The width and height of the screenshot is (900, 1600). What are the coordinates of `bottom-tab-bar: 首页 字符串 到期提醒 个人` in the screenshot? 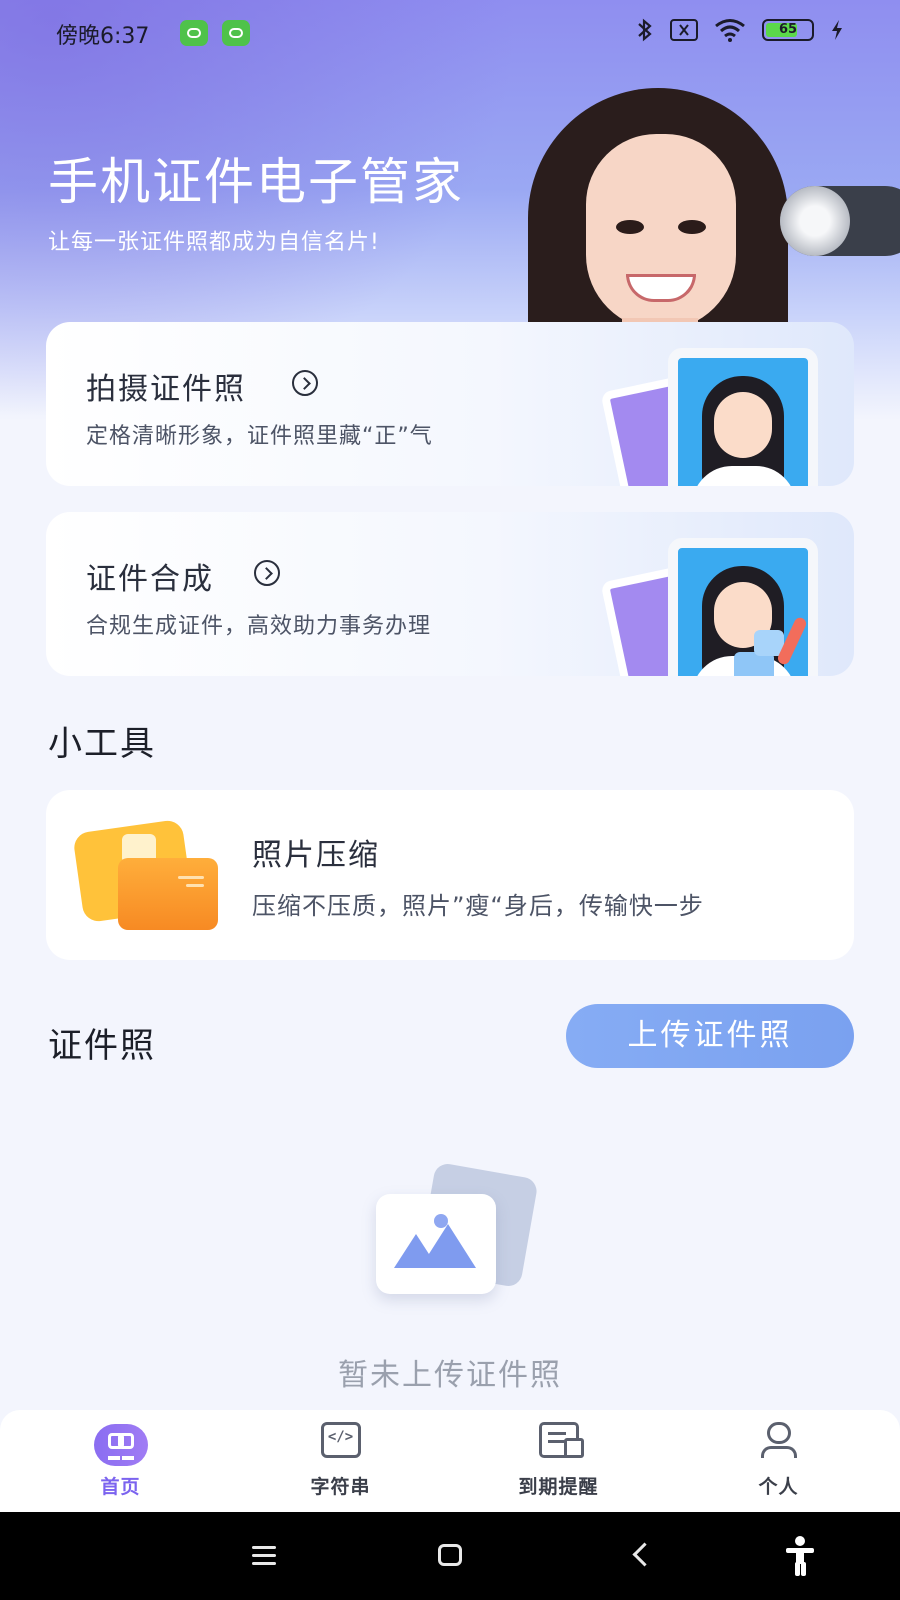 It's located at (450, 1461).